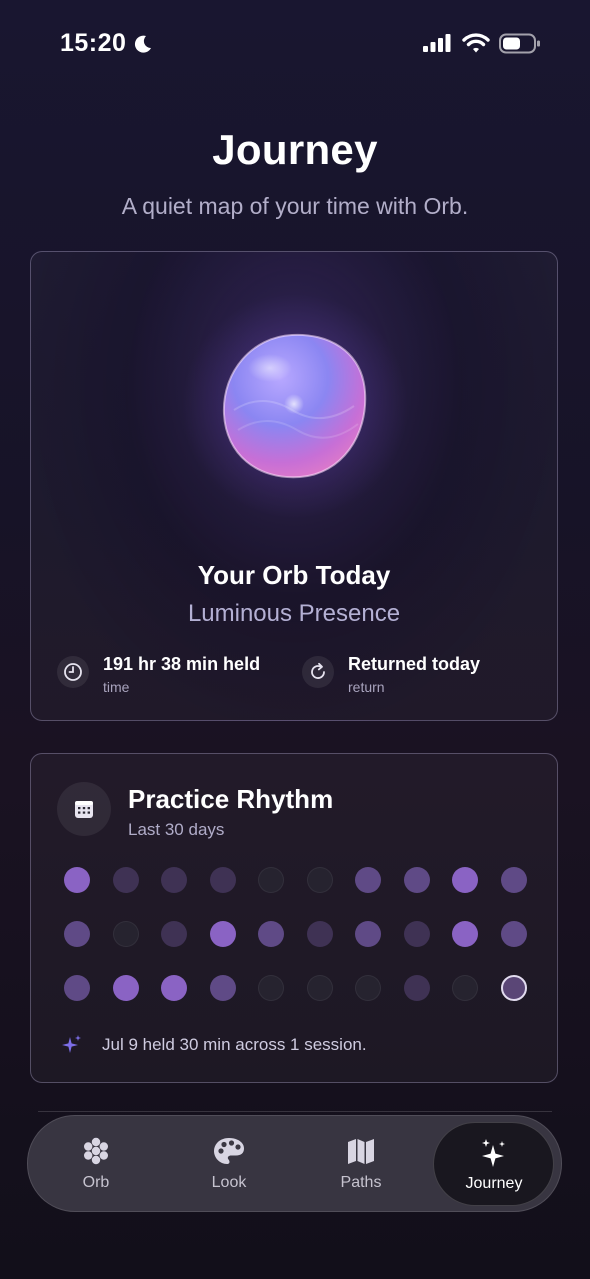 This screenshot has width=590, height=1279. Describe the element at coordinates (295, 1111) in the screenshot. I see `tab-bar-divider` at that location.